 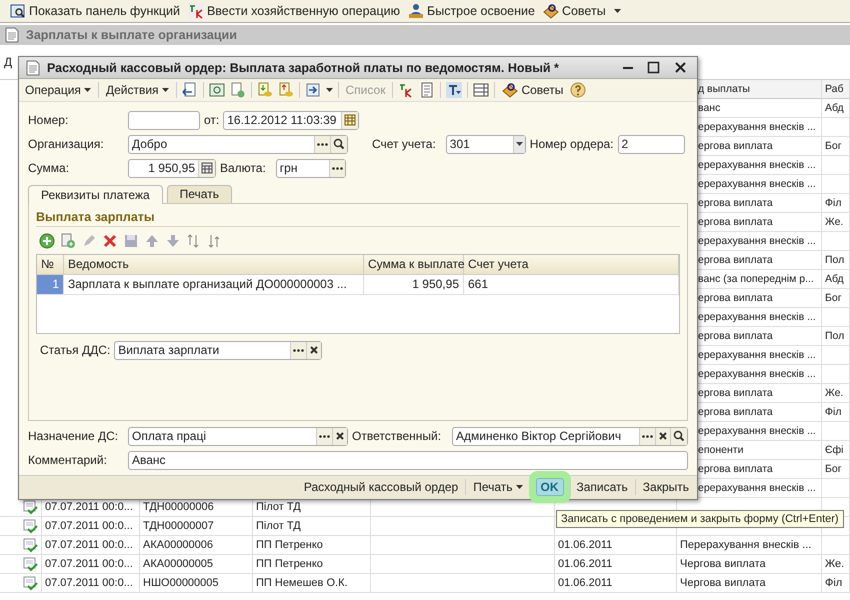 What do you see at coordinates (571, 284) in the screenshot?
I see `table-cell: 661` at bounding box center [571, 284].